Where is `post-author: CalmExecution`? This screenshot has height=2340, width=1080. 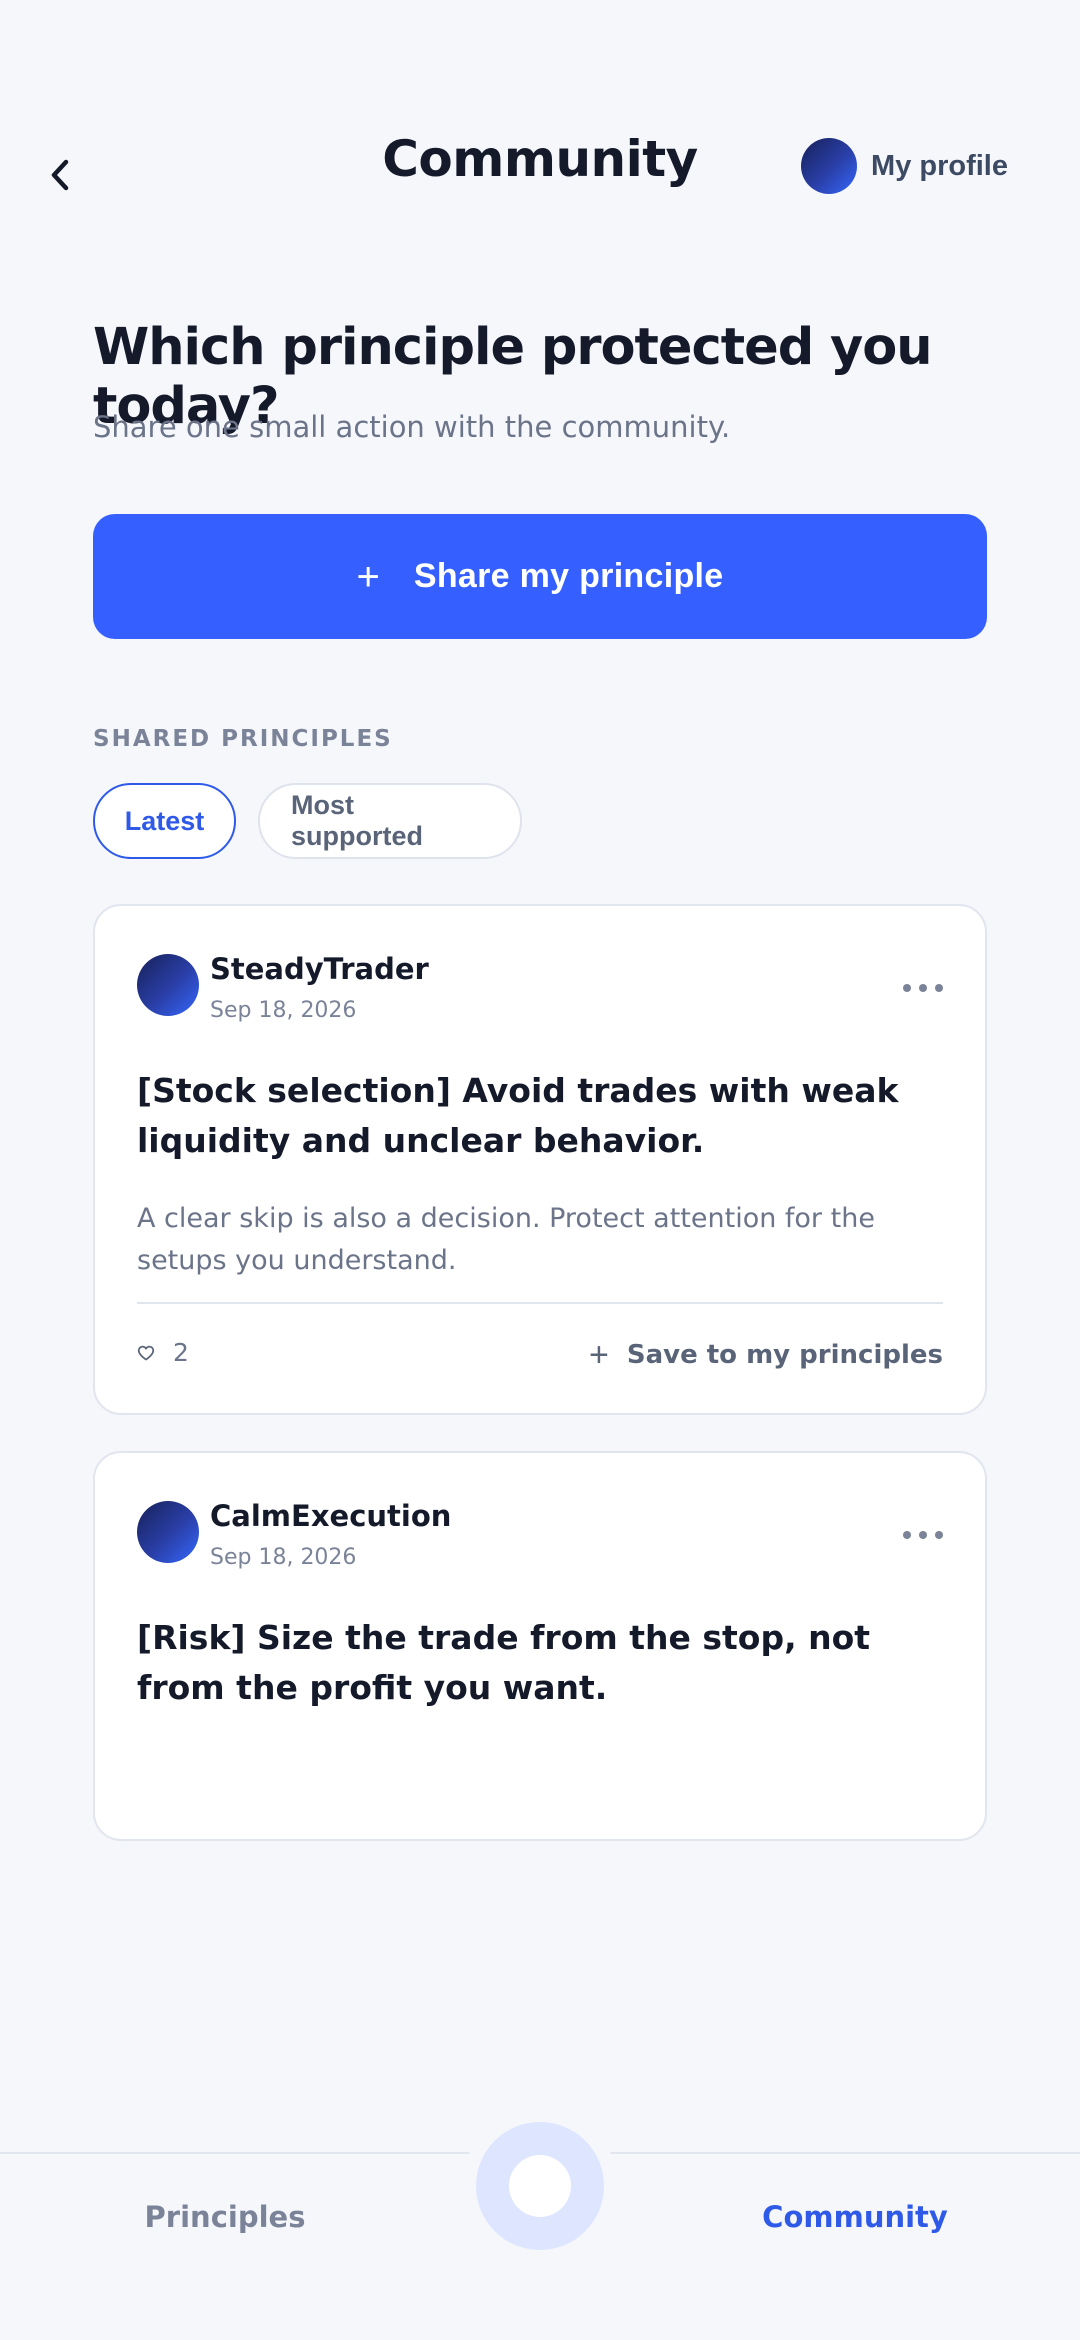
post-author: CalmExecution is located at coordinates (331, 1516).